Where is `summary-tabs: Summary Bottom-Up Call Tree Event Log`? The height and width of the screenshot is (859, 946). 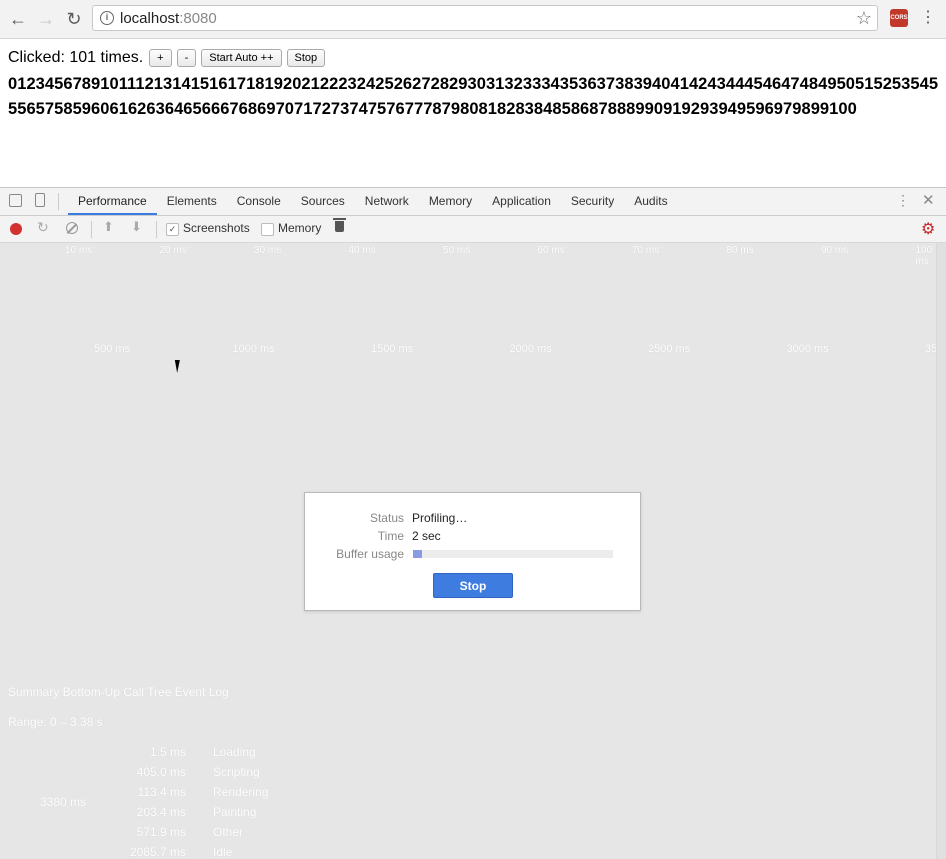 summary-tabs: Summary Bottom-Up Call Tree Event Log is located at coordinates (118, 692).